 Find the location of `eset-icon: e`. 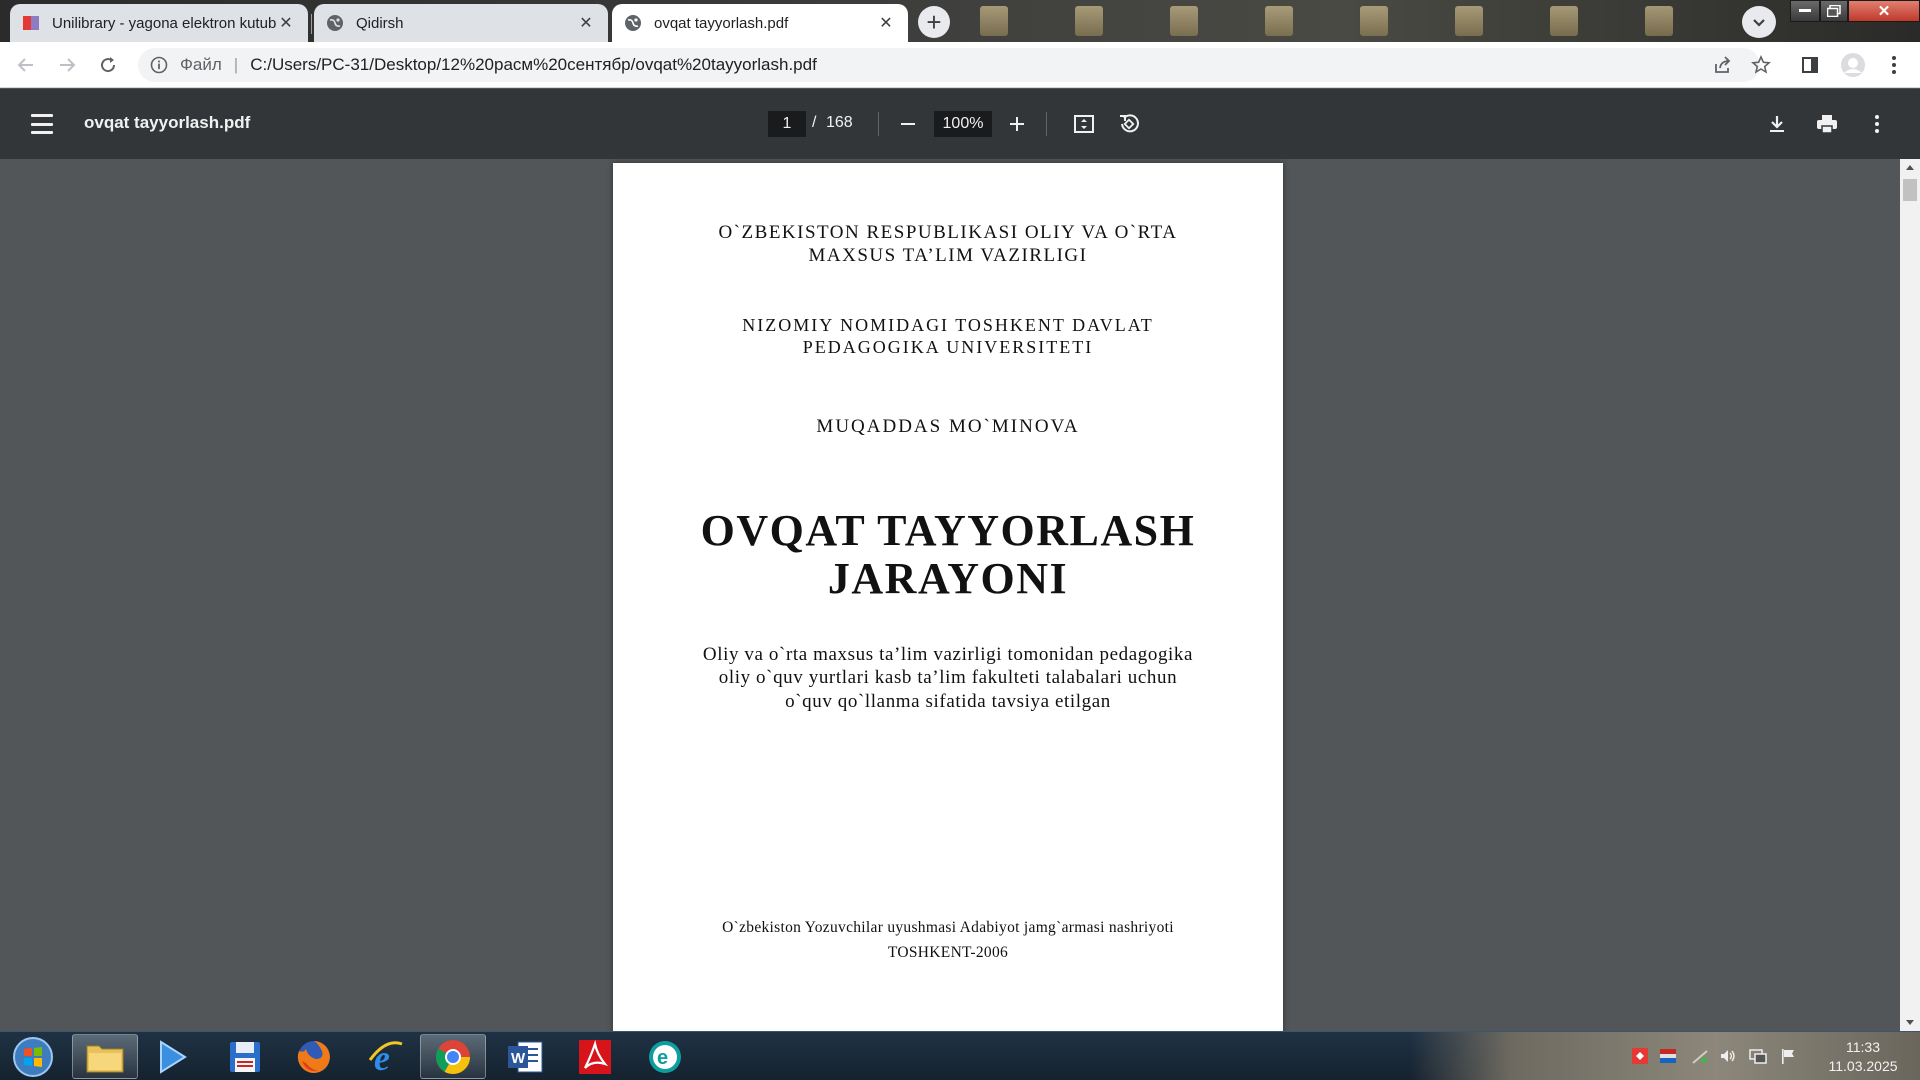

eset-icon: e is located at coordinates (665, 1056).